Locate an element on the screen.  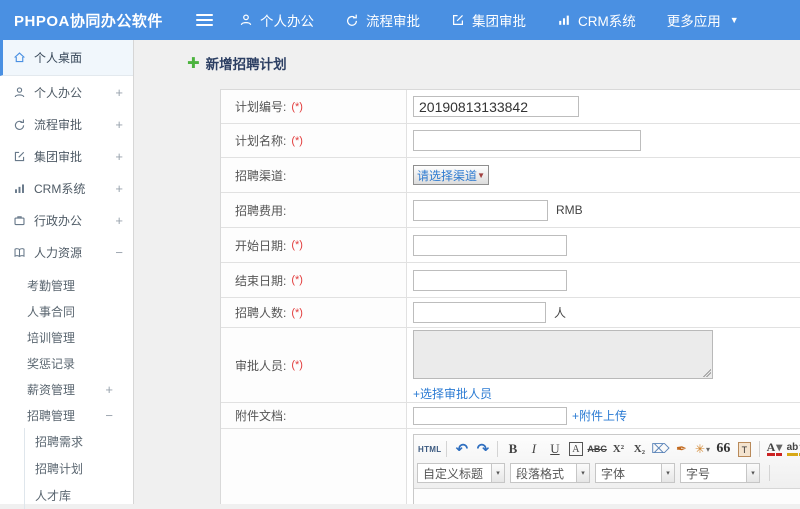
strikethrough-button: ABC is located at coordinates (597, 449).